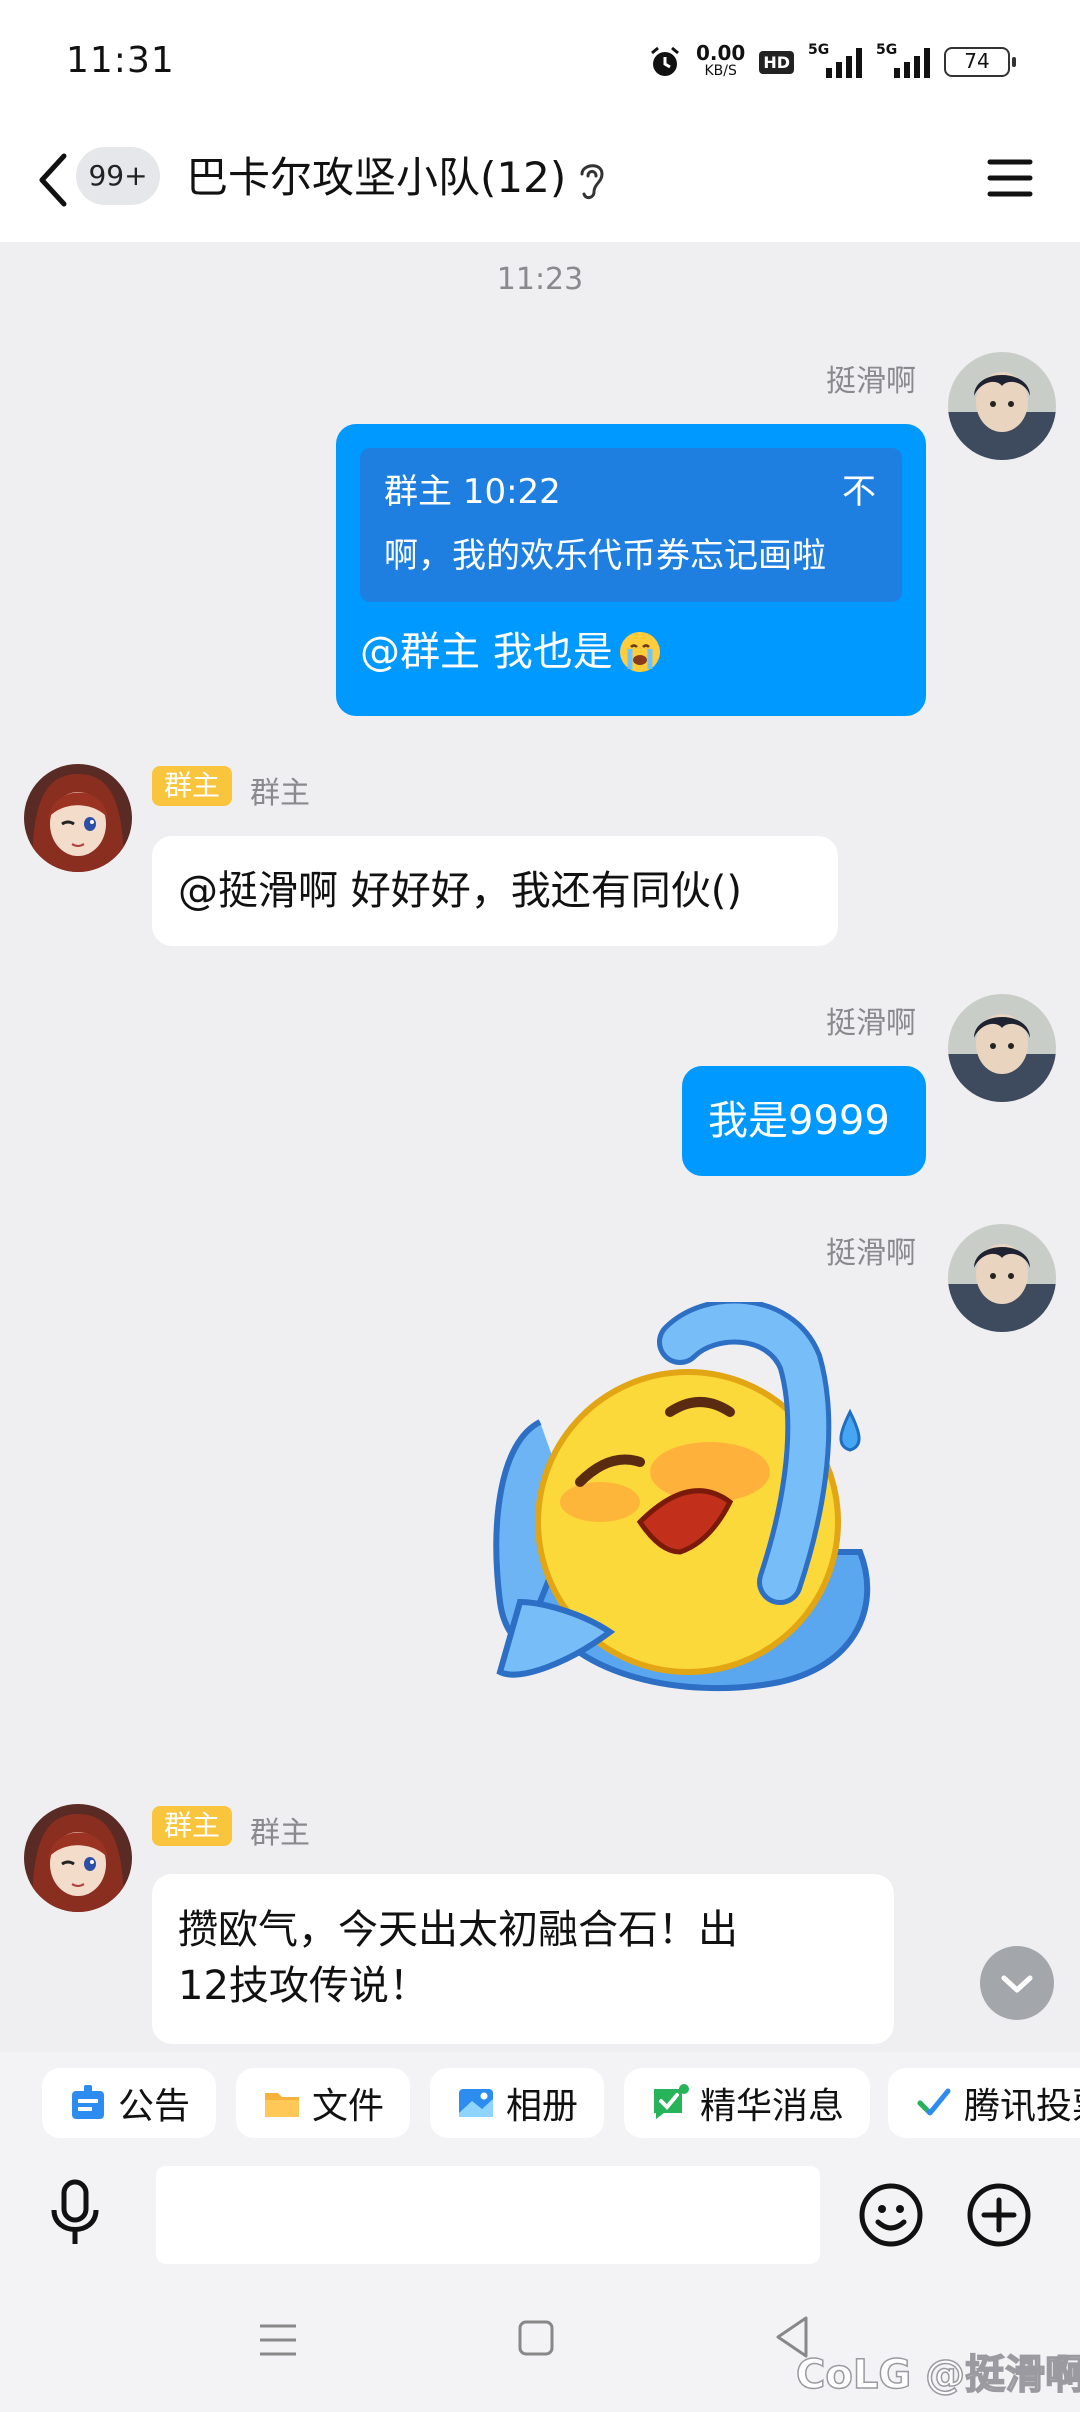  I want to click on announcement-icon, so click(88, 2102).